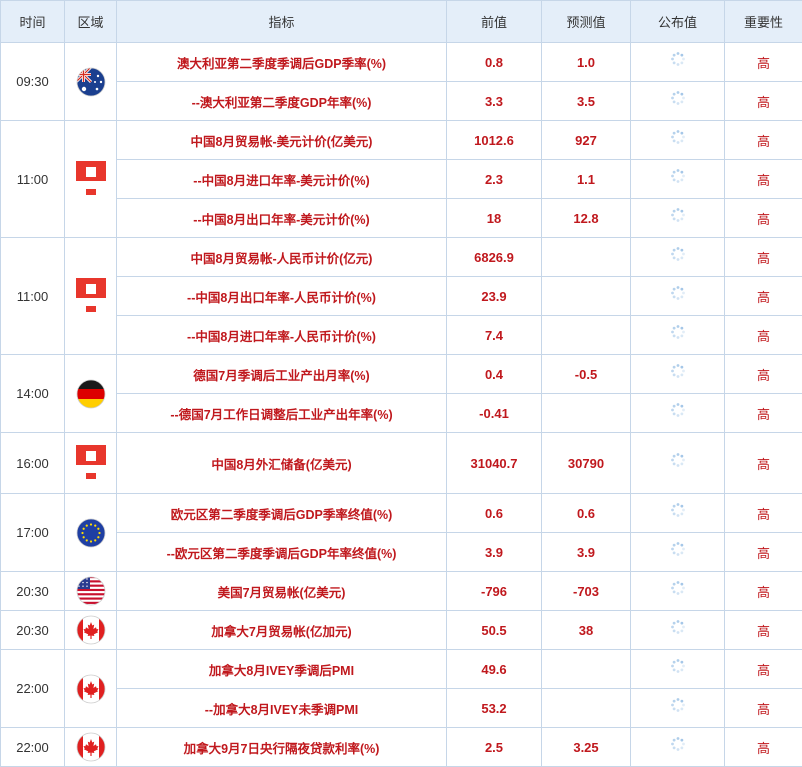 The width and height of the screenshot is (802, 767). What do you see at coordinates (678, 22) in the screenshot?
I see `header-actual: 公布值` at bounding box center [678, 22].